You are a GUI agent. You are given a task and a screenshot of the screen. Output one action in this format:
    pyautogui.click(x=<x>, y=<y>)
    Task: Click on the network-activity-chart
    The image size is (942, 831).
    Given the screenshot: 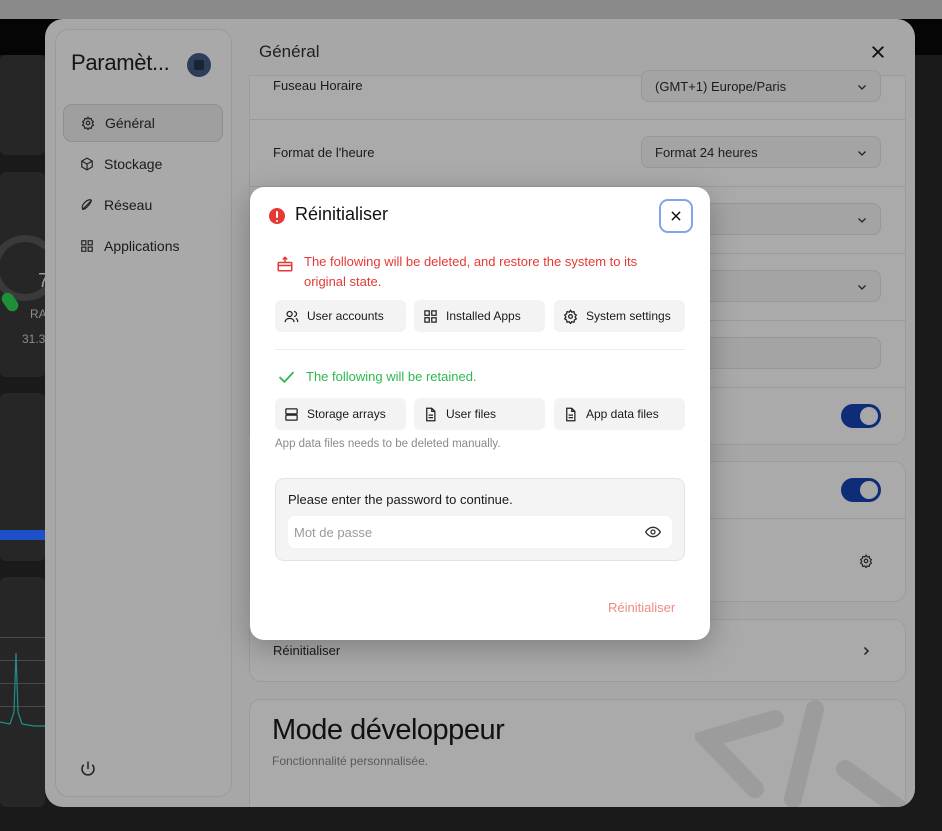 What is the action you would take?
    pyautogui.click(x=23, y=689)
    